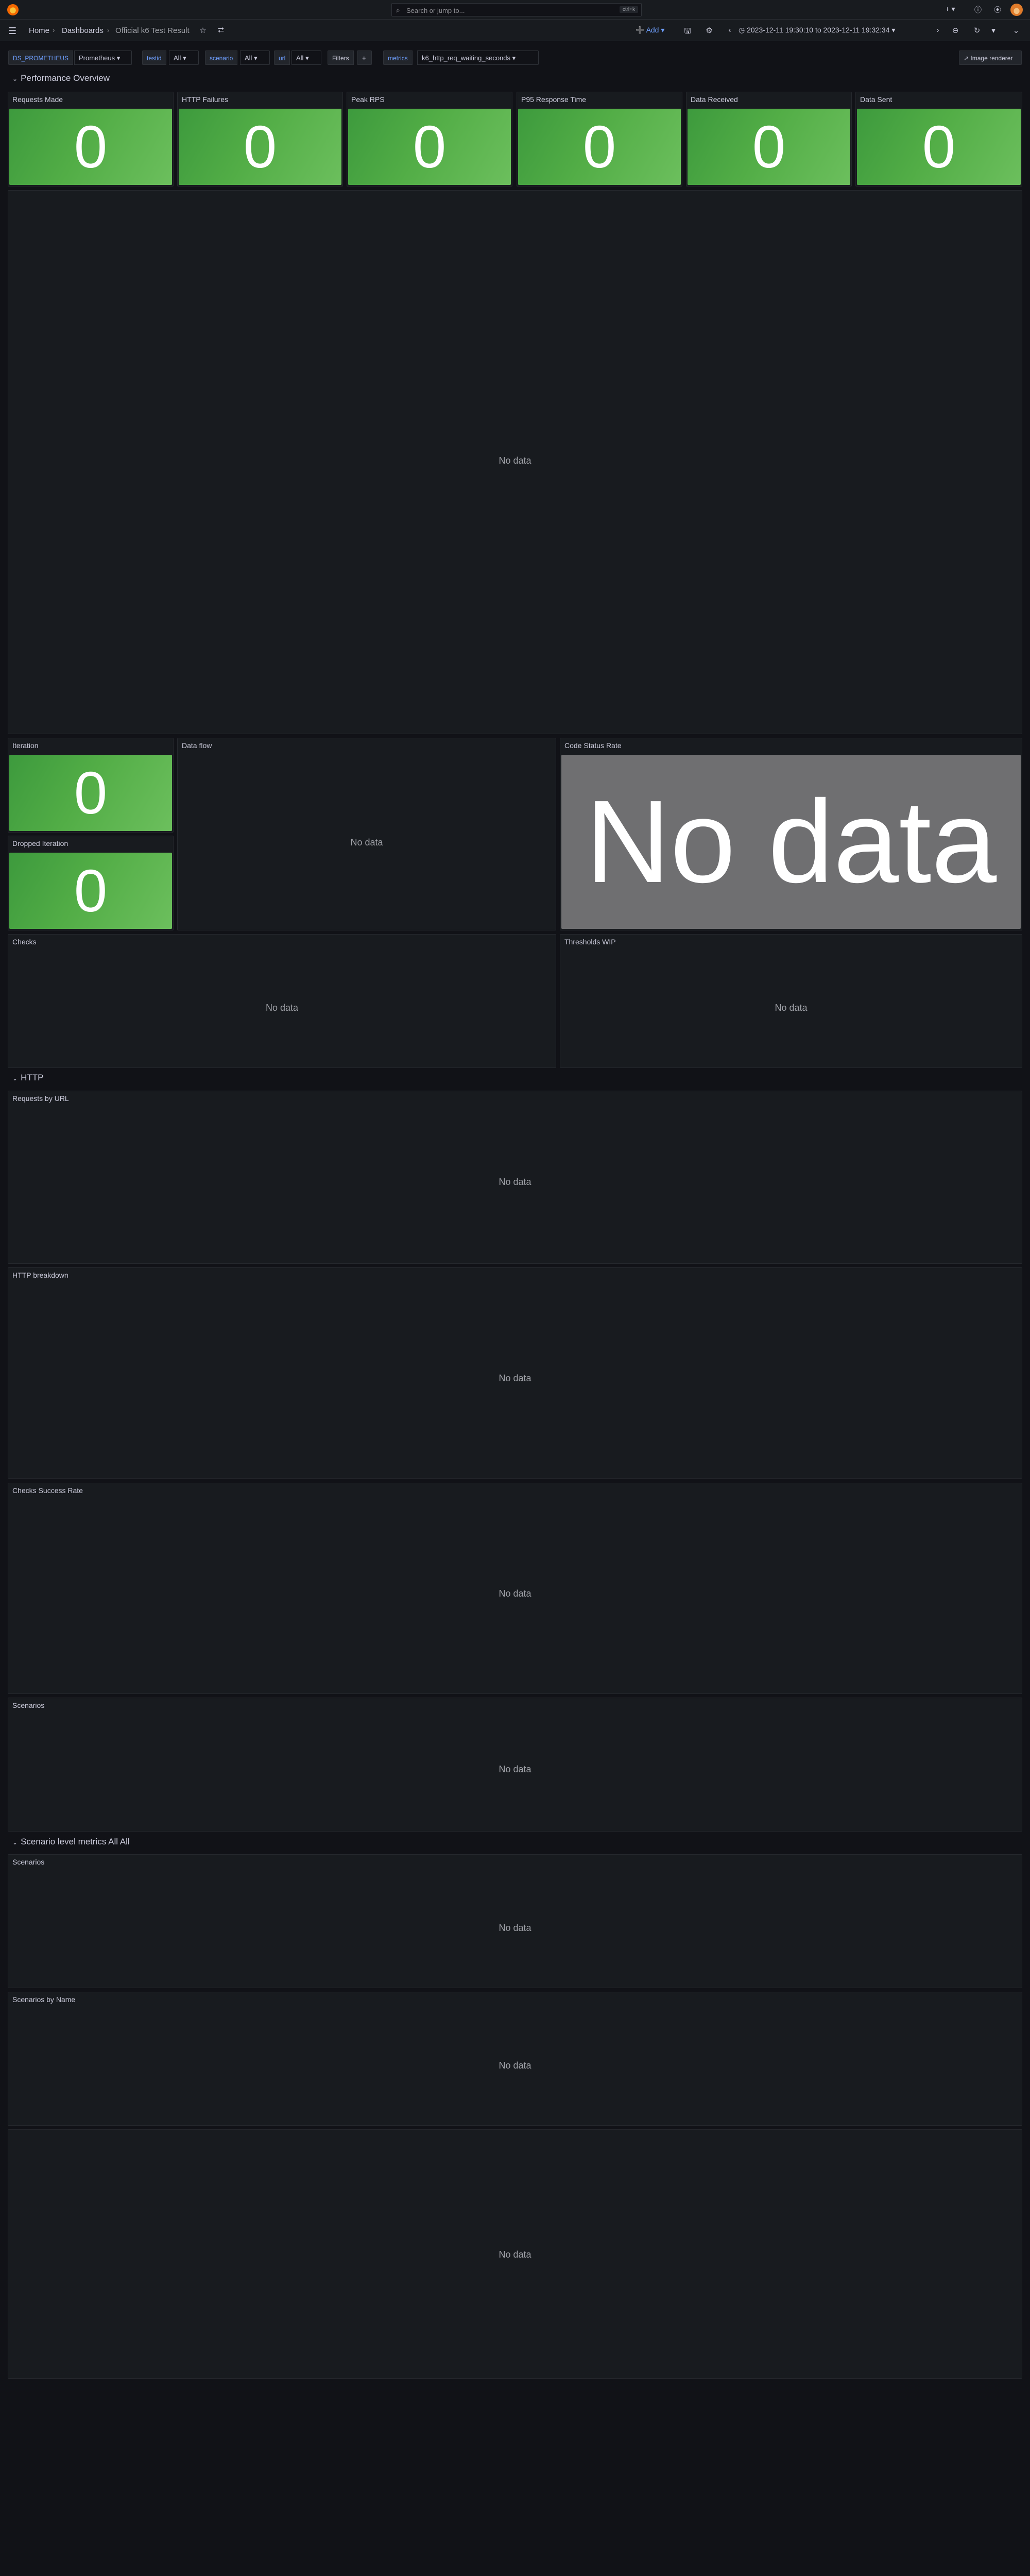 This screenshot has height=2576, width=1030. I want to click on panel-untitled-bottom: No data, so click(515, 2254).